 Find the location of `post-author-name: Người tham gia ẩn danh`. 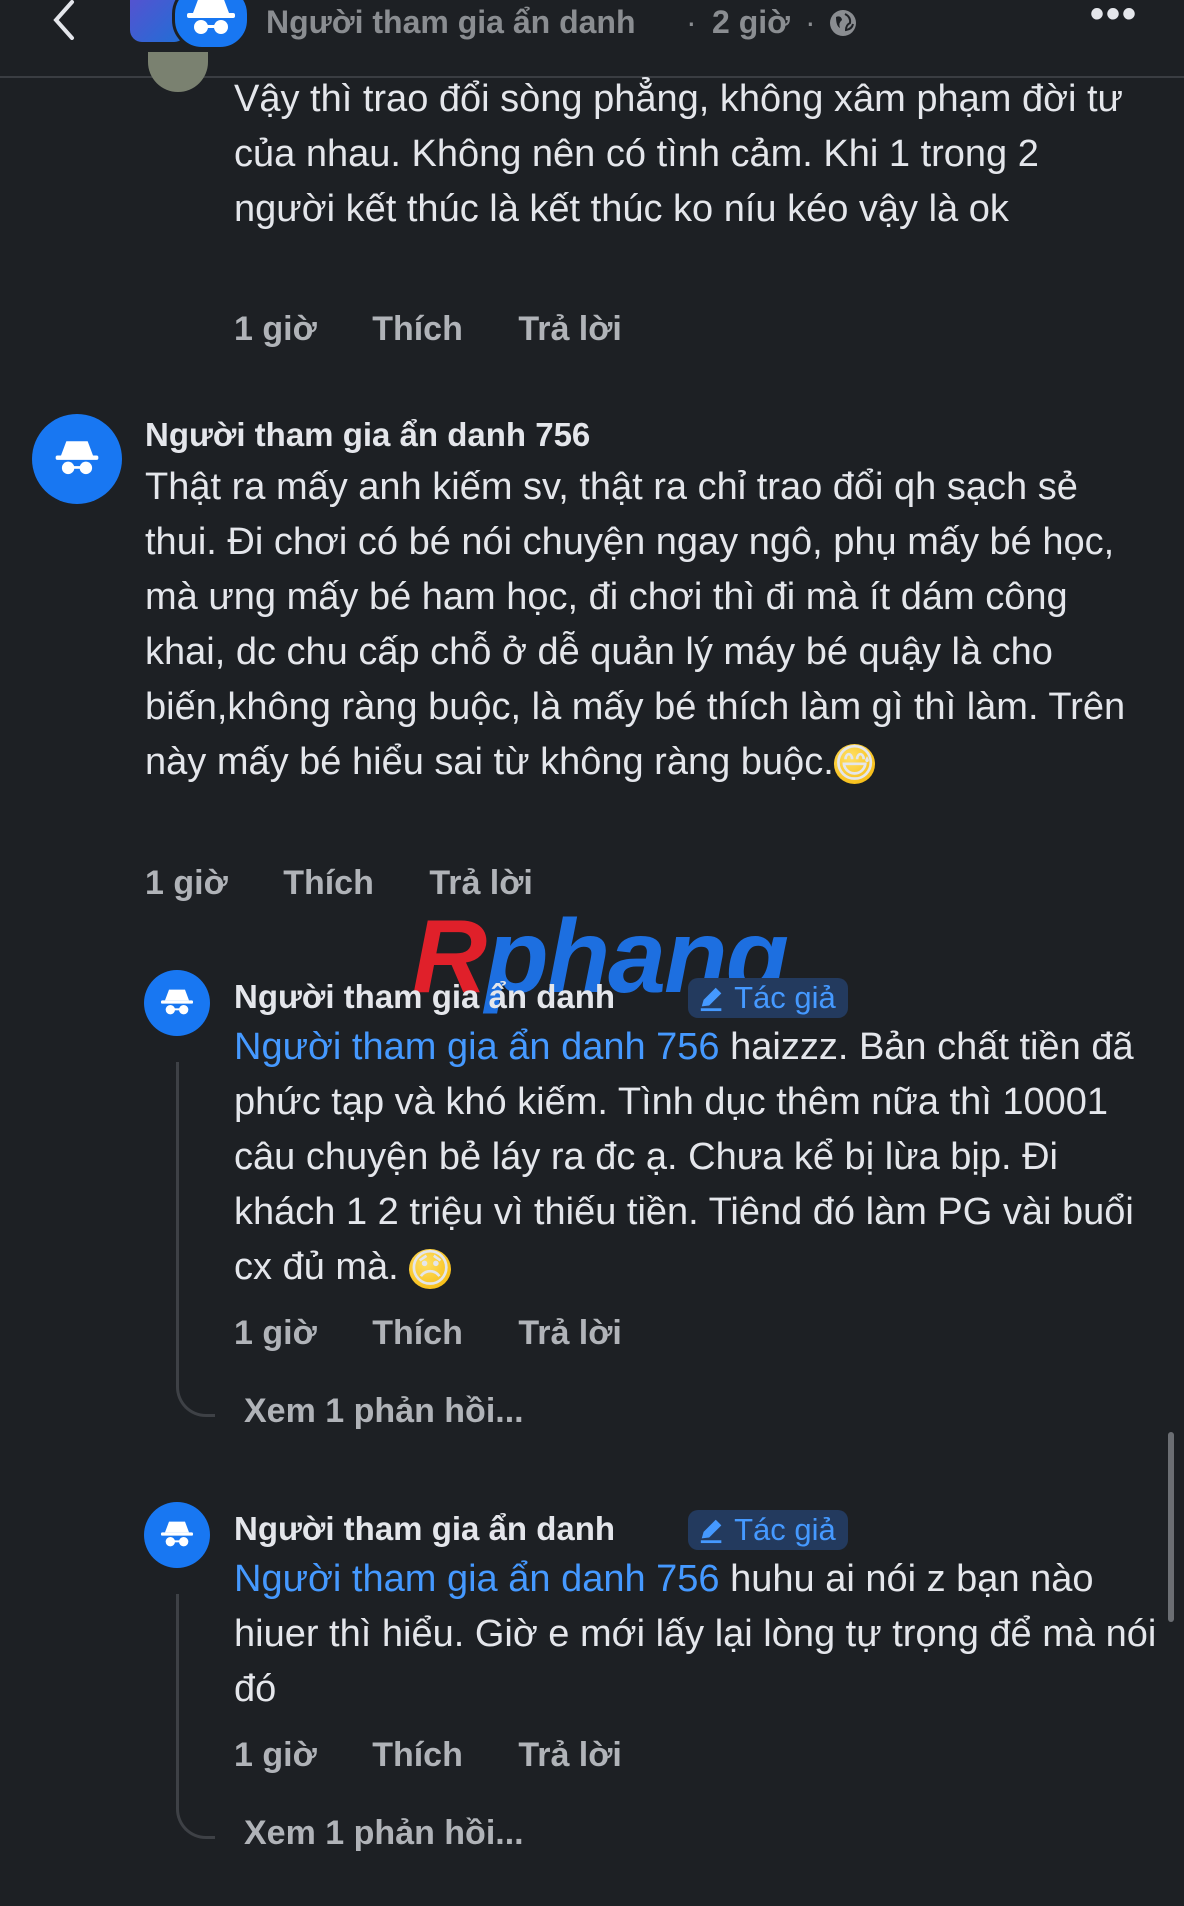

post-author-name: Người tham gia ẩn danh is located at coordinates (451, 22).